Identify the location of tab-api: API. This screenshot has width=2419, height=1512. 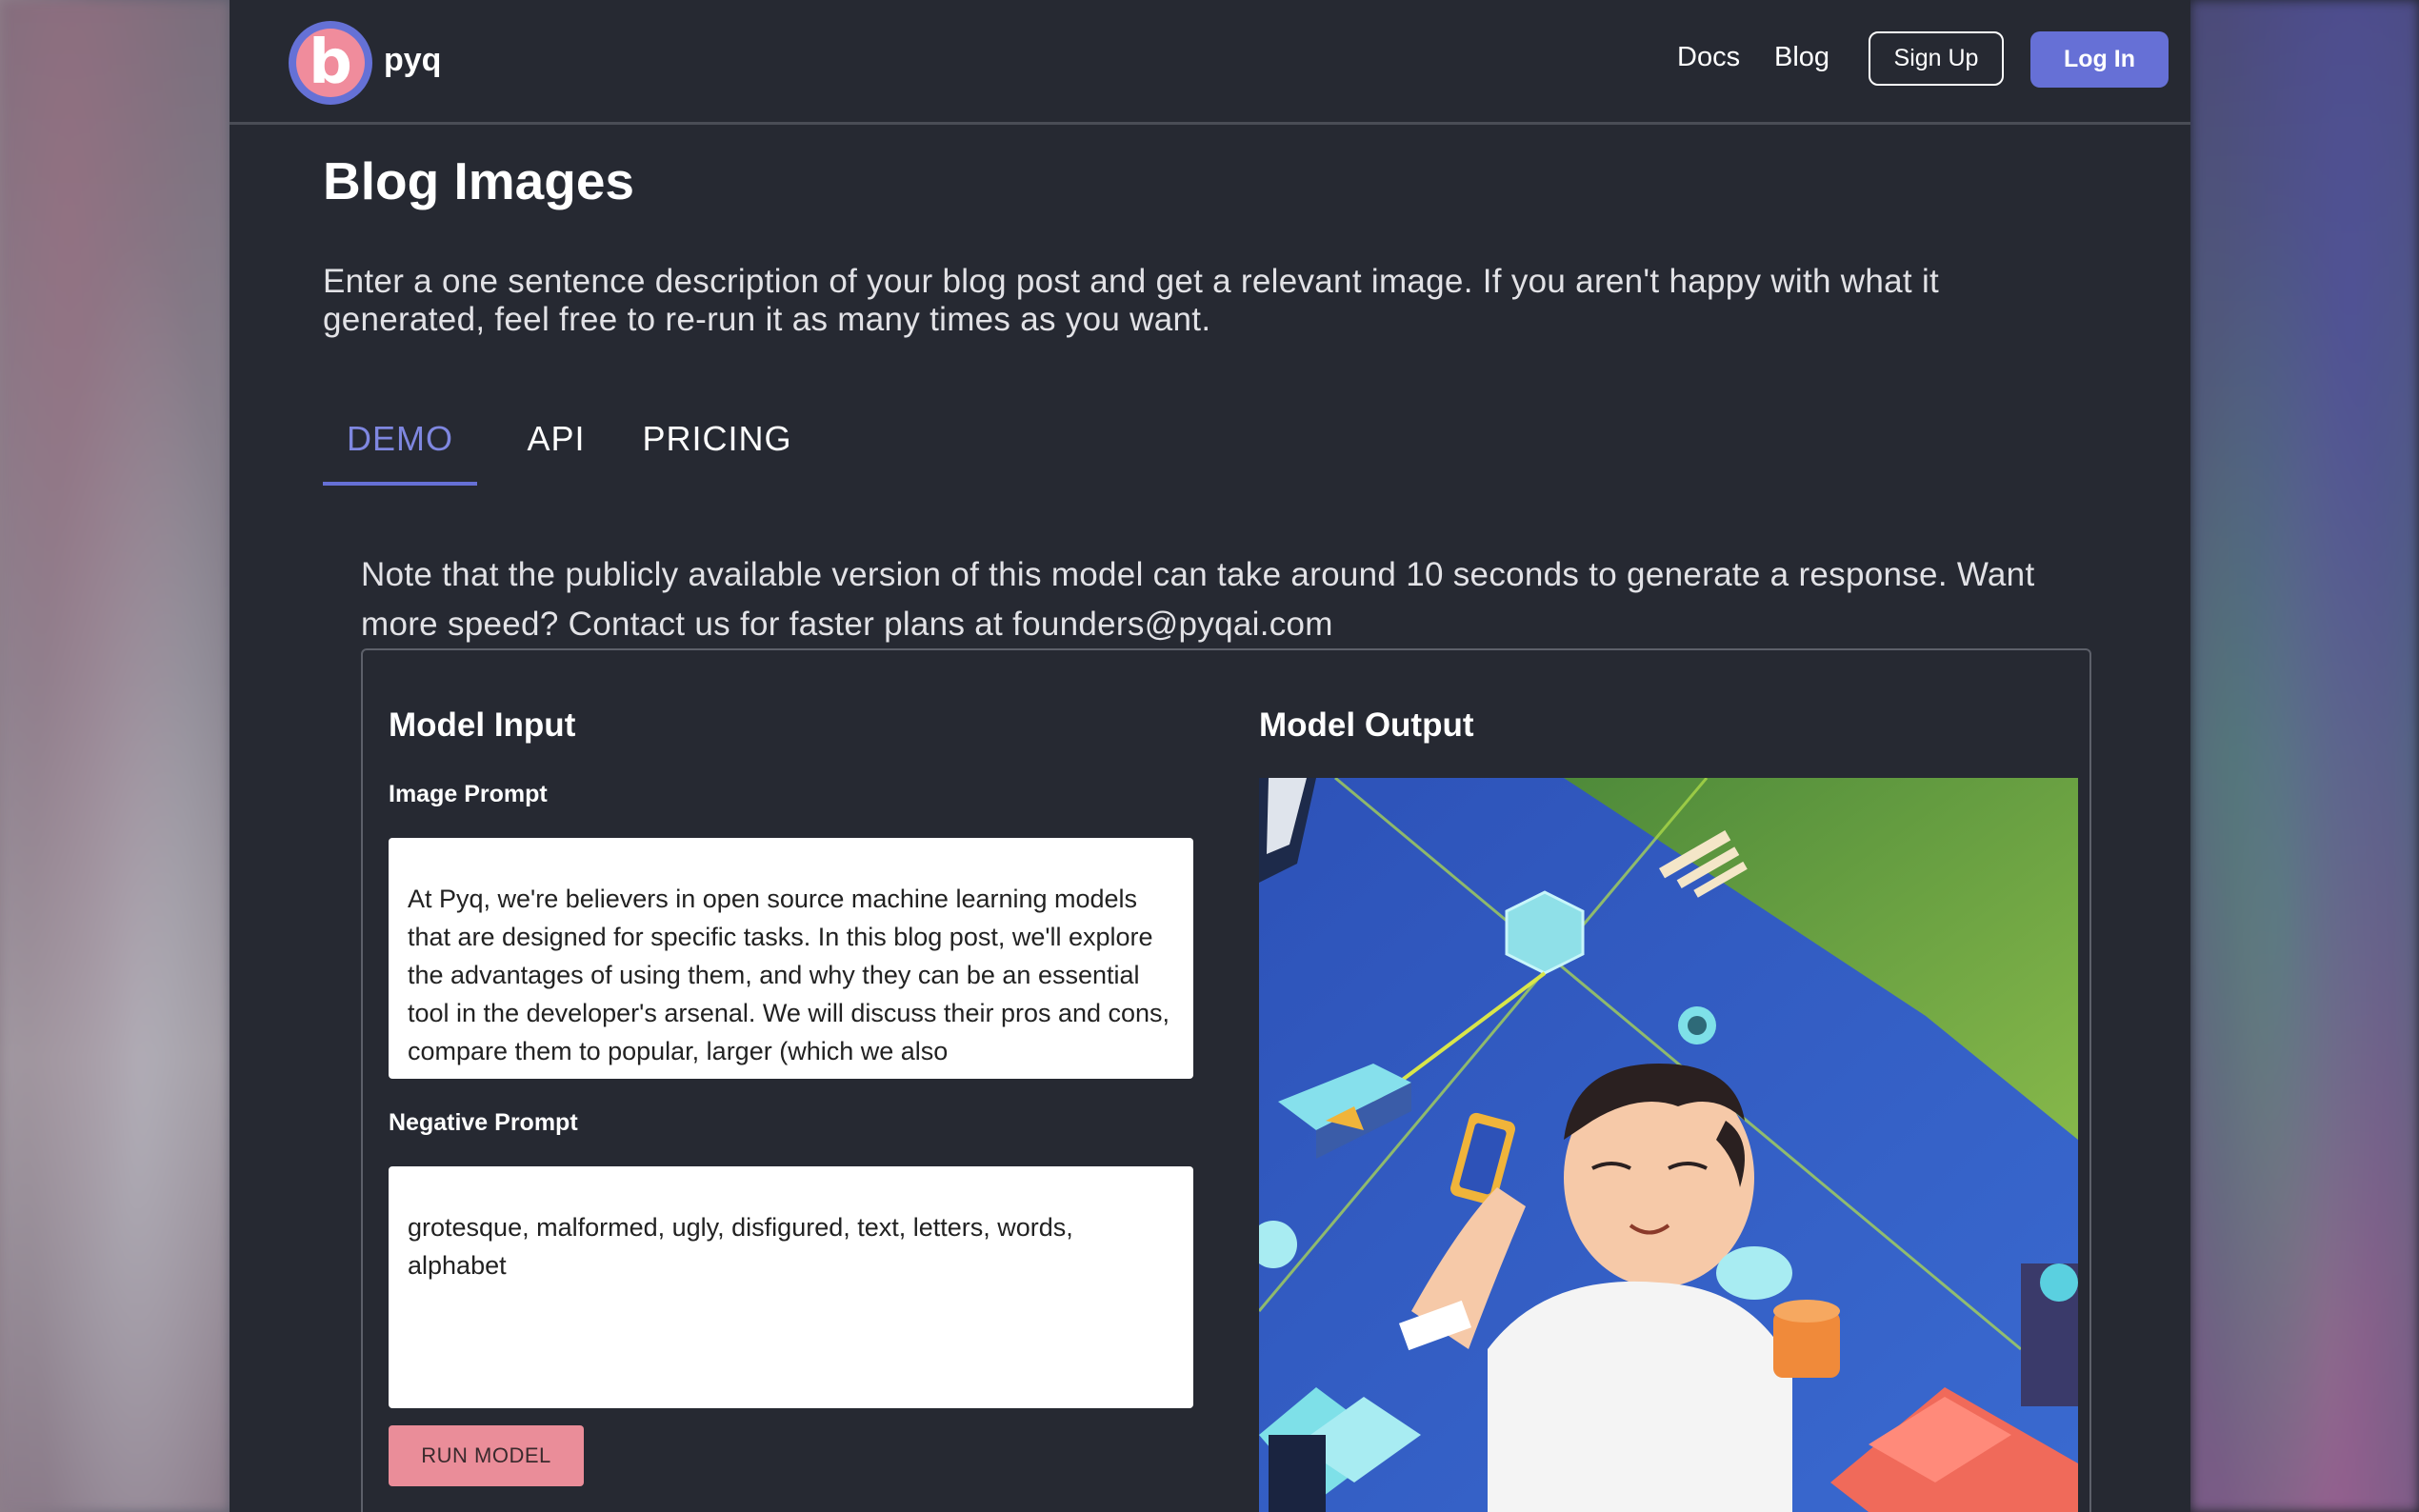
(556, 450).